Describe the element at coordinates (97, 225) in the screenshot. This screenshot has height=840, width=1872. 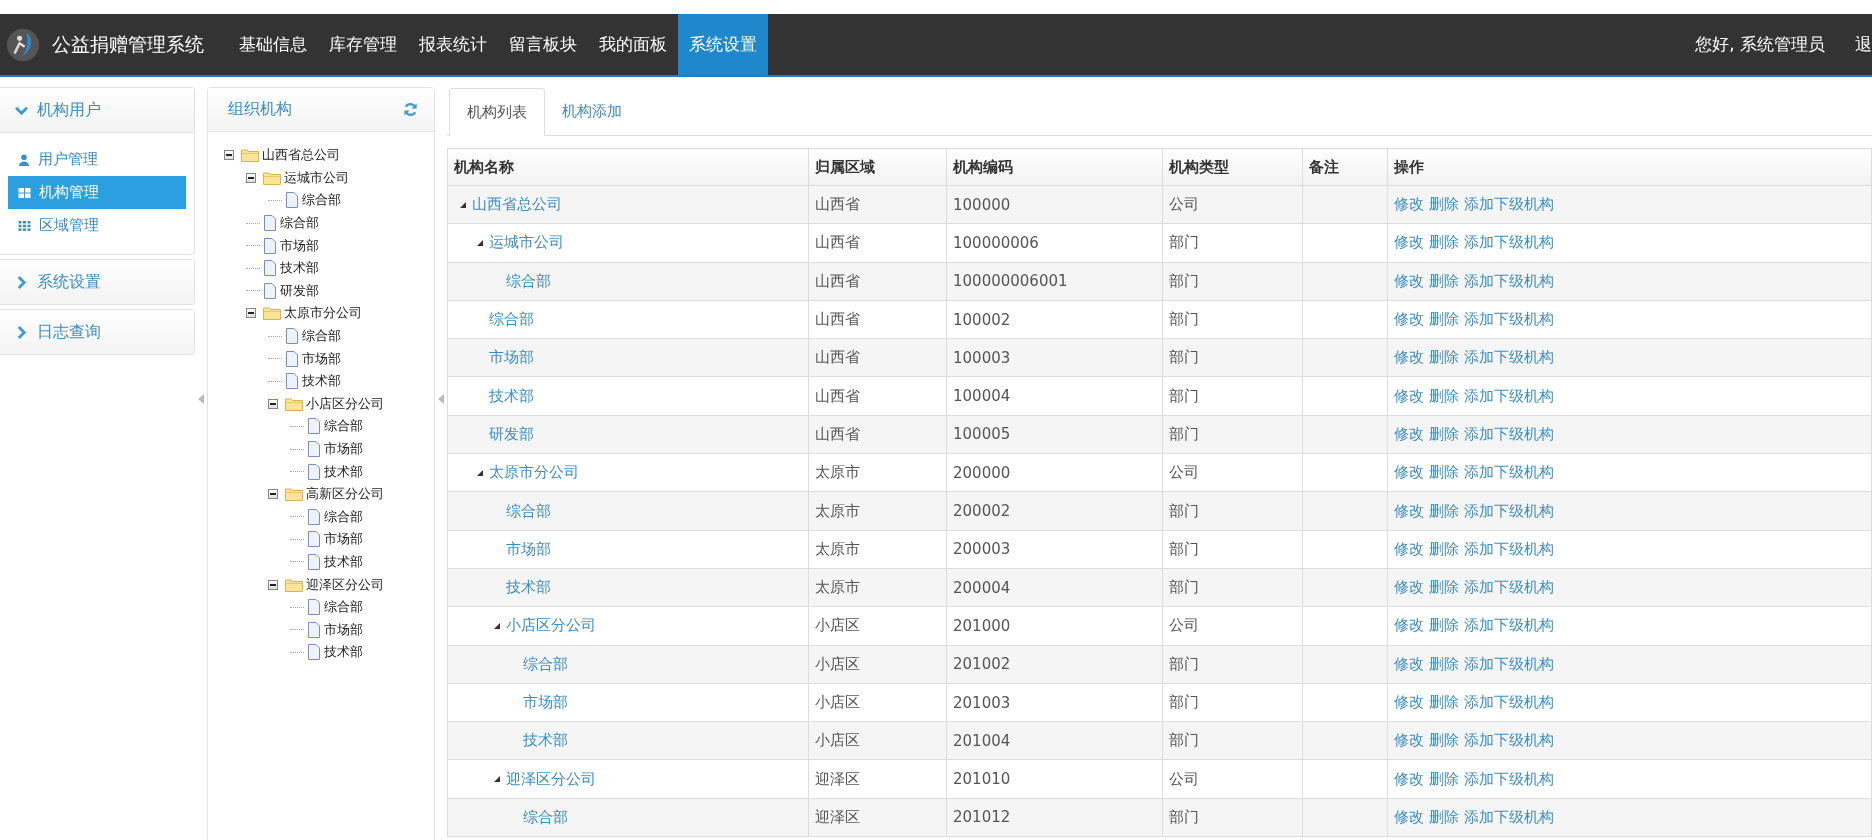
I see `sidebar-item: 区域管理` at that location.